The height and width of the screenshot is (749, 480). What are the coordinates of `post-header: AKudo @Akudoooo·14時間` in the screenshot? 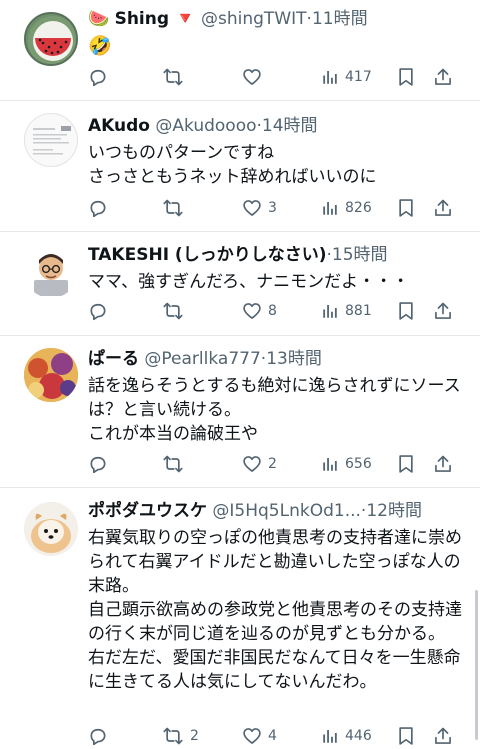 It's located at (203, 126).